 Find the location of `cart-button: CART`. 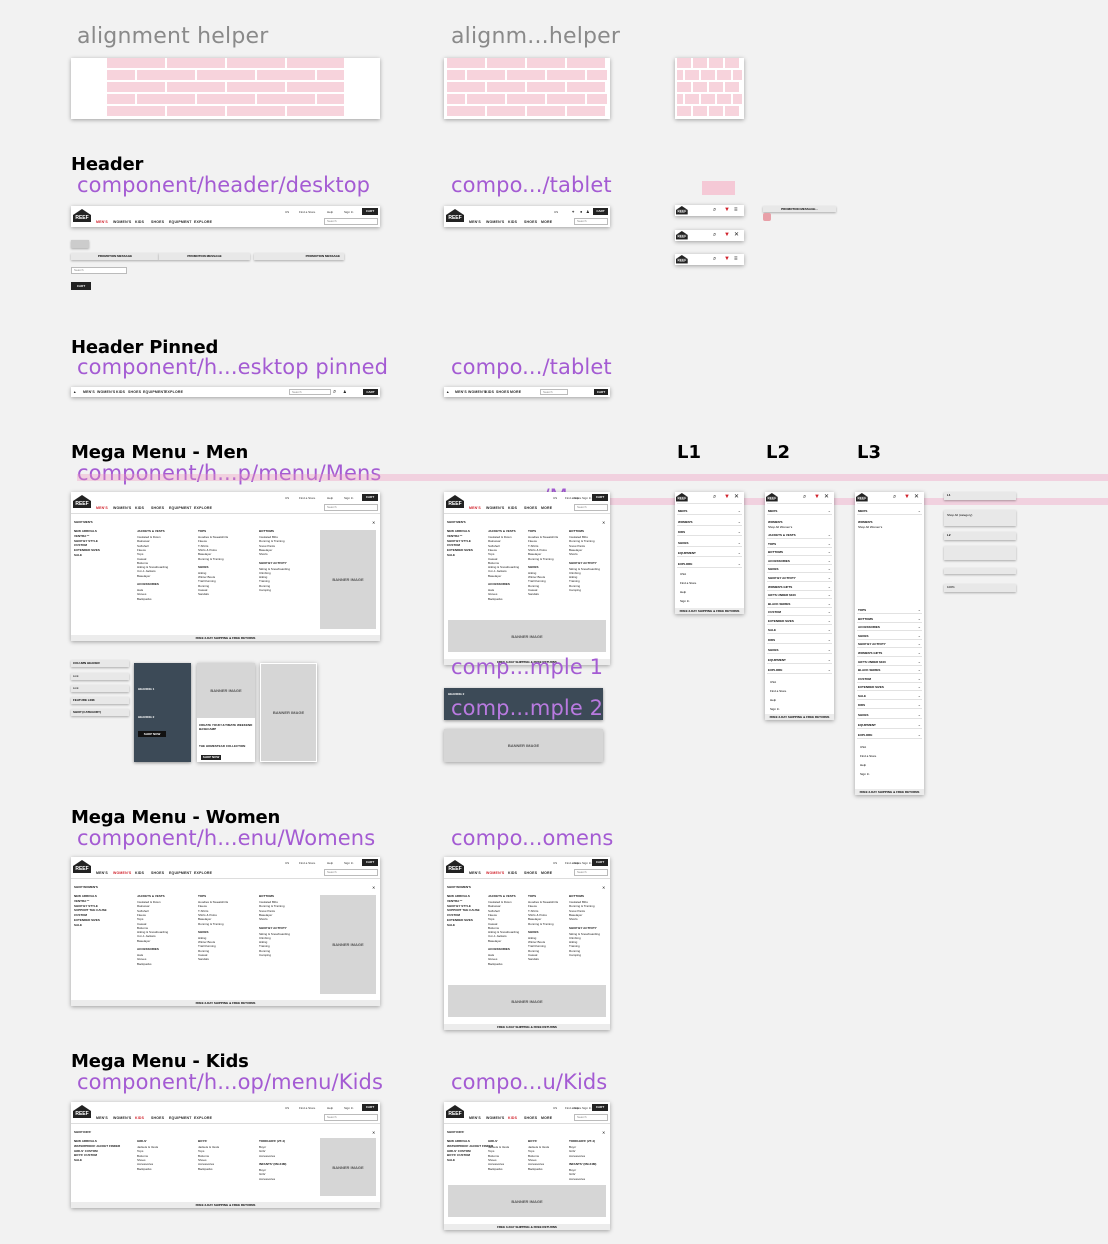

cart-button: CART is located at coordinates (370, 211).